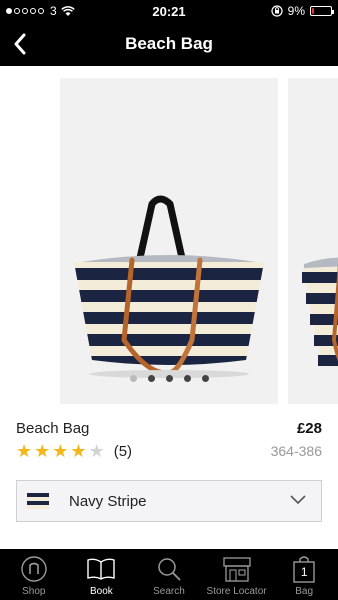 The image size is (338, 600). What do you see at coordinates (322, 11) in the screenshot?
I see `battery-icon` at bounding box center [322, 11].